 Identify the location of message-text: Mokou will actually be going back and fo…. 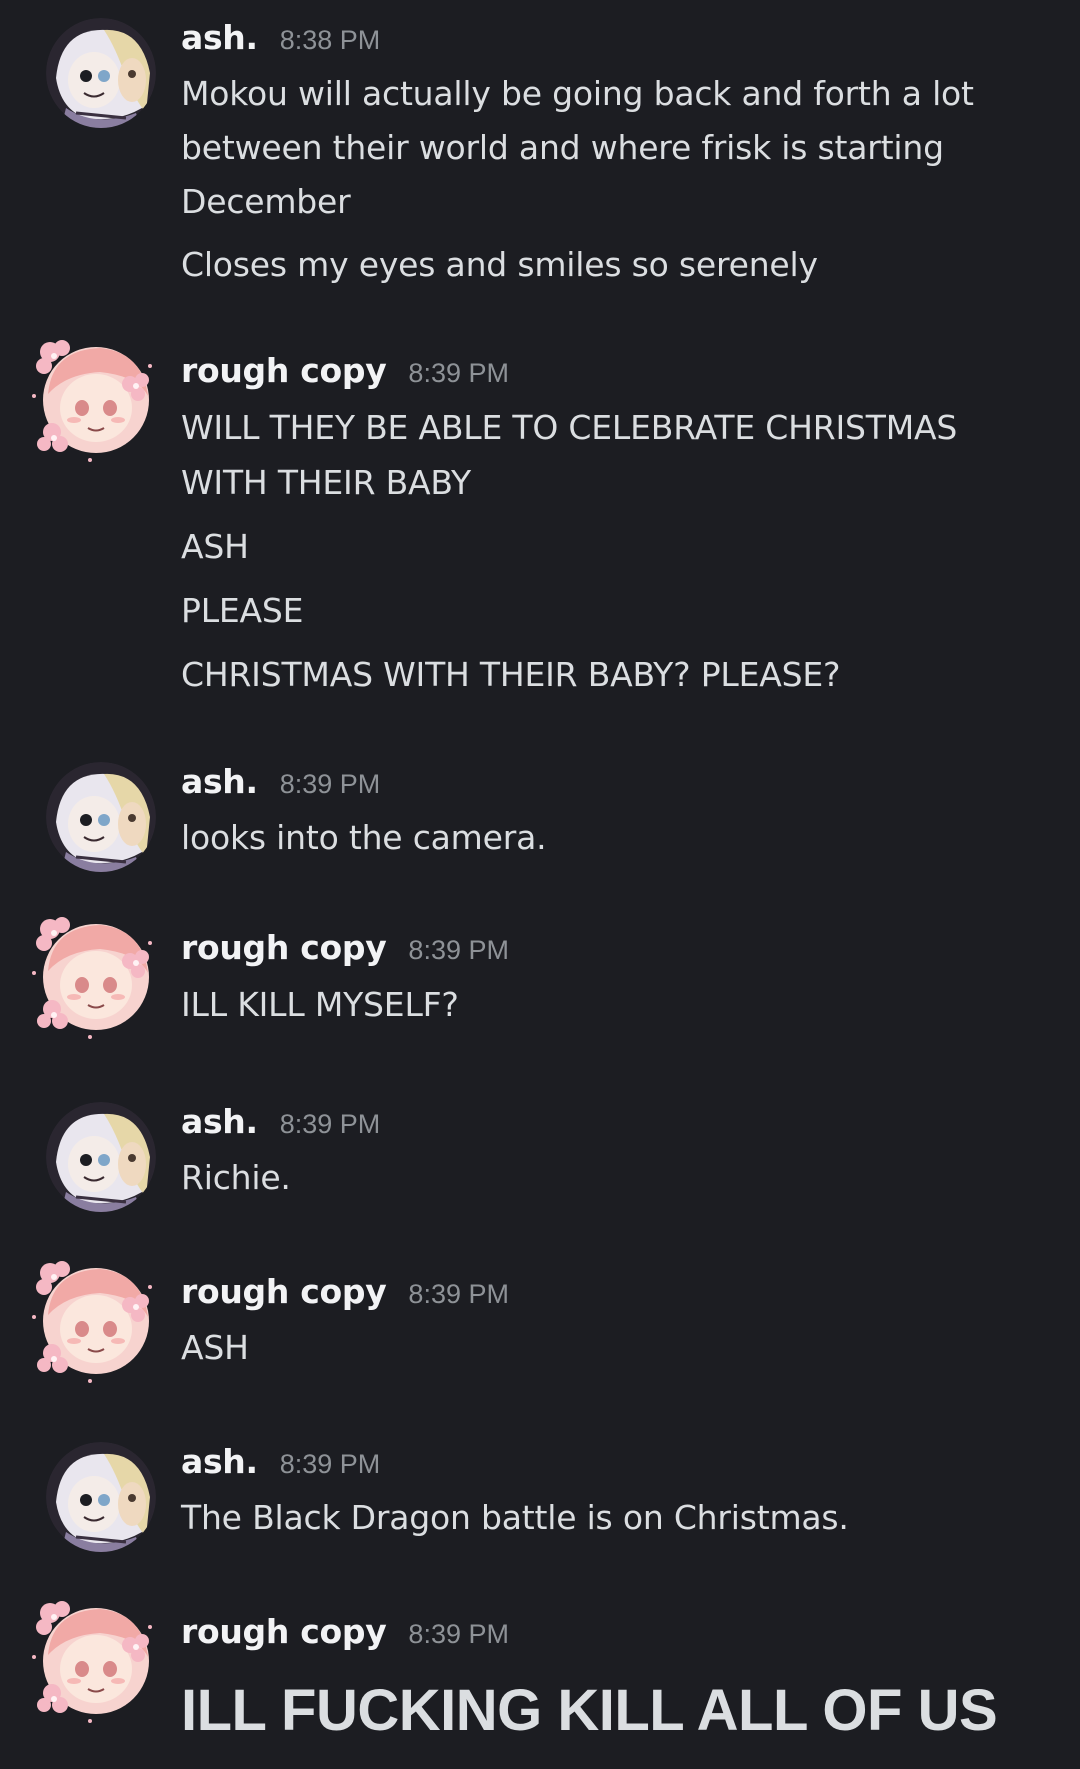
(577, 93).